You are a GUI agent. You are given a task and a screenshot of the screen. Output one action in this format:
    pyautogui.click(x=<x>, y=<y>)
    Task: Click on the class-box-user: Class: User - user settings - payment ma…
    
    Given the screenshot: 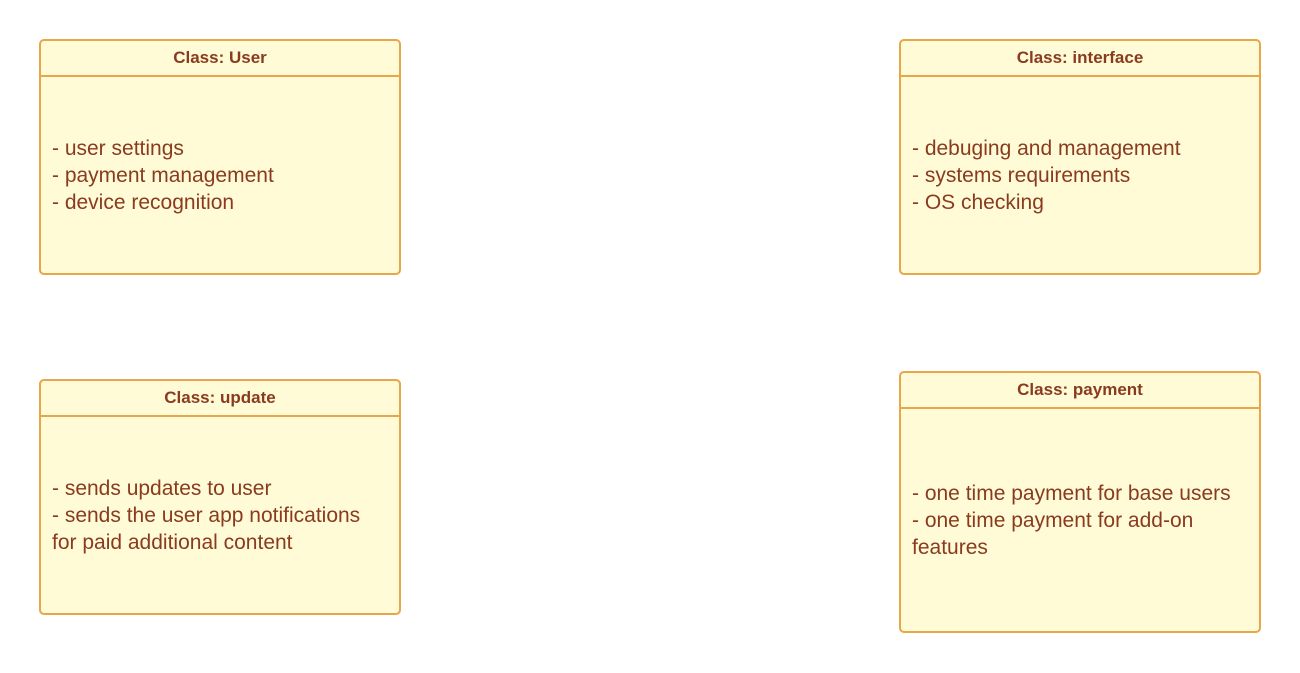 What is the action you would take?
    pyautogui.click(x=220, y=157)
    